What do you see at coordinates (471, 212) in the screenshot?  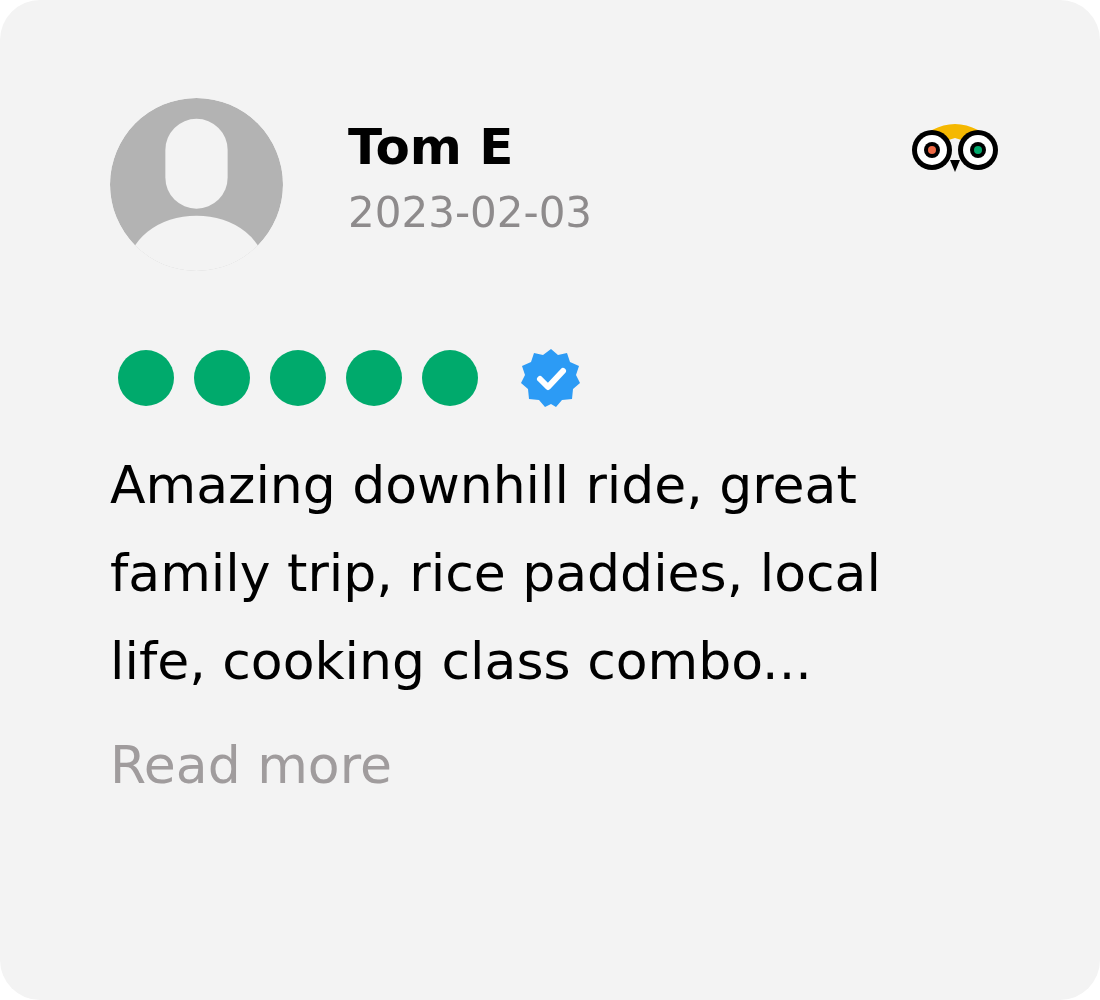 I see `review-date: 2023-02-03` at bounding box center [471, 212].